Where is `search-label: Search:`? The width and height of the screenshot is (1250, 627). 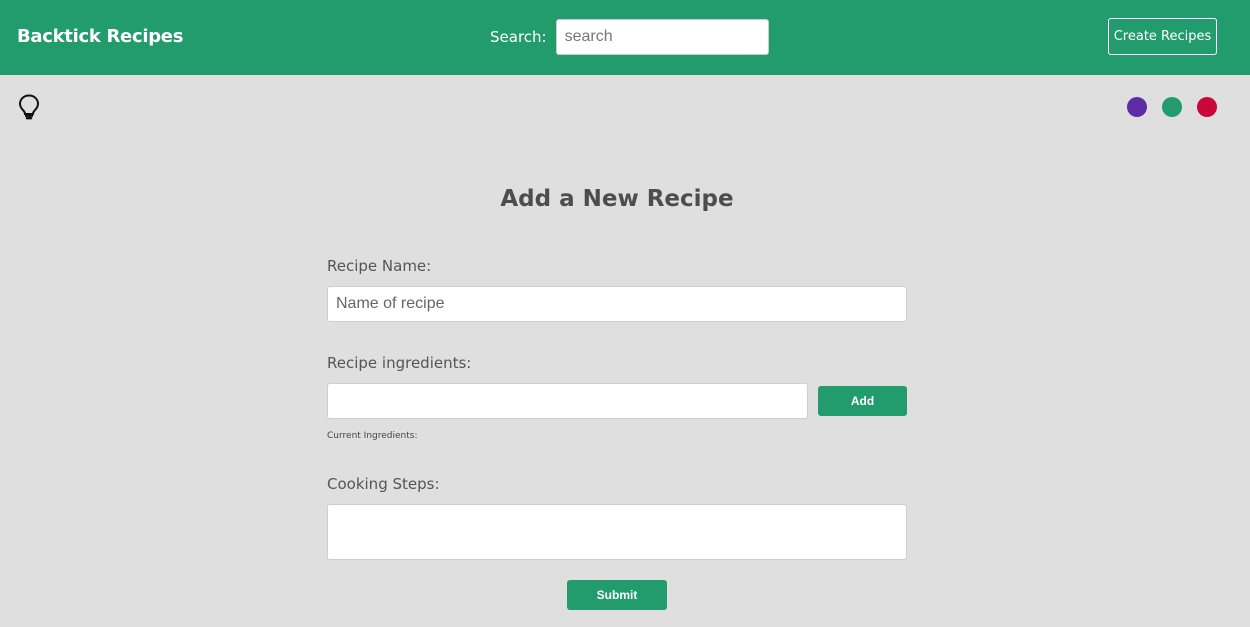 search-label: Search: is located at coordinates (518, 37).